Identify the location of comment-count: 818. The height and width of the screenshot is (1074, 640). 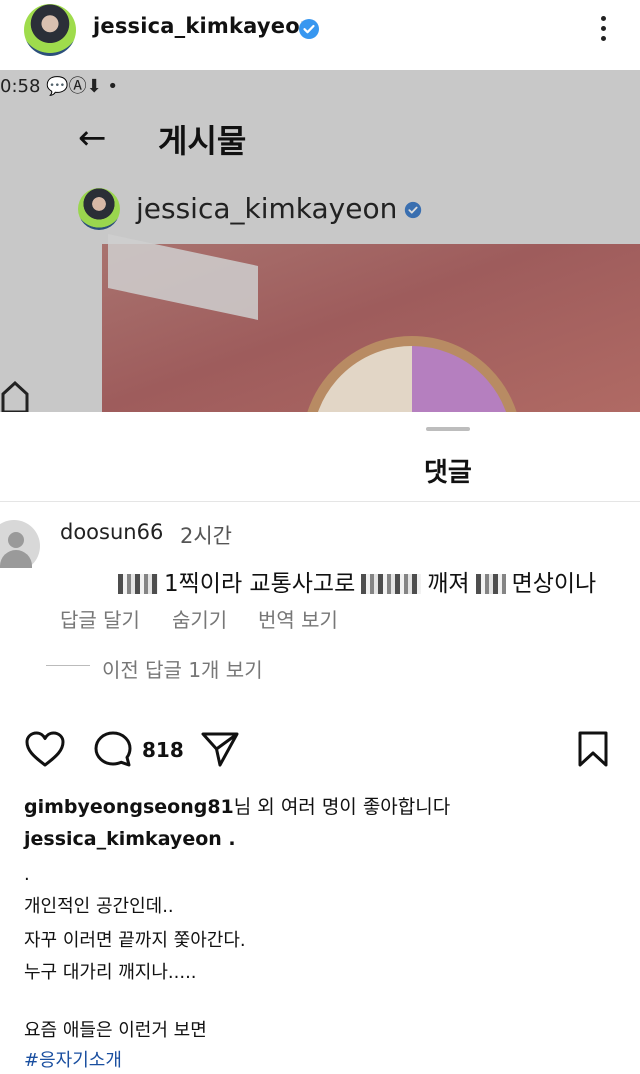
(163, 750).